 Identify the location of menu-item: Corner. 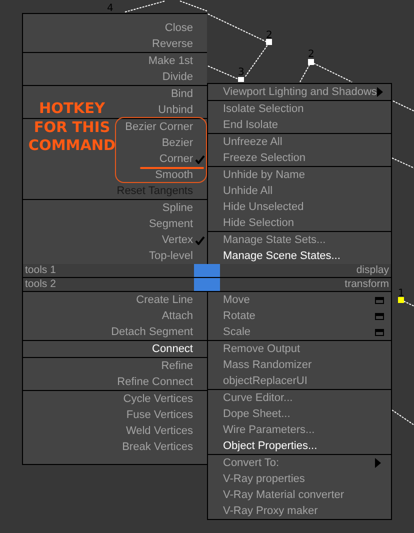
(182, 159).